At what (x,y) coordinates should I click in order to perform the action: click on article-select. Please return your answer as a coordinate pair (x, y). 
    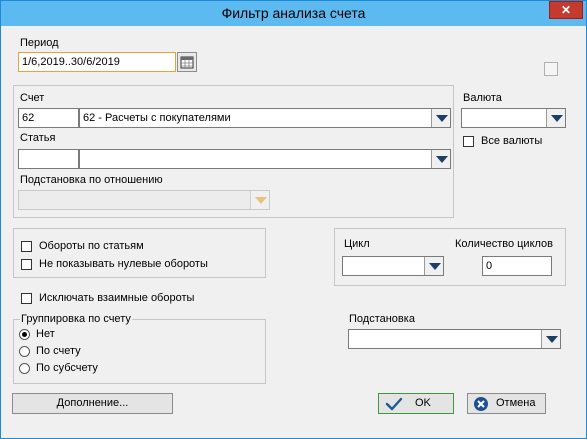
    Looking at the image, I should click on (265, 159).